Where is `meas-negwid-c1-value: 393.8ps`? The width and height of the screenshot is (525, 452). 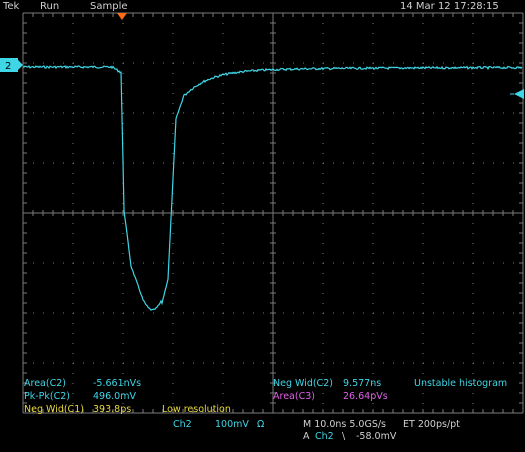
meas-negwid-c1-value: 393.8ps is located at coordinates (112, 409).